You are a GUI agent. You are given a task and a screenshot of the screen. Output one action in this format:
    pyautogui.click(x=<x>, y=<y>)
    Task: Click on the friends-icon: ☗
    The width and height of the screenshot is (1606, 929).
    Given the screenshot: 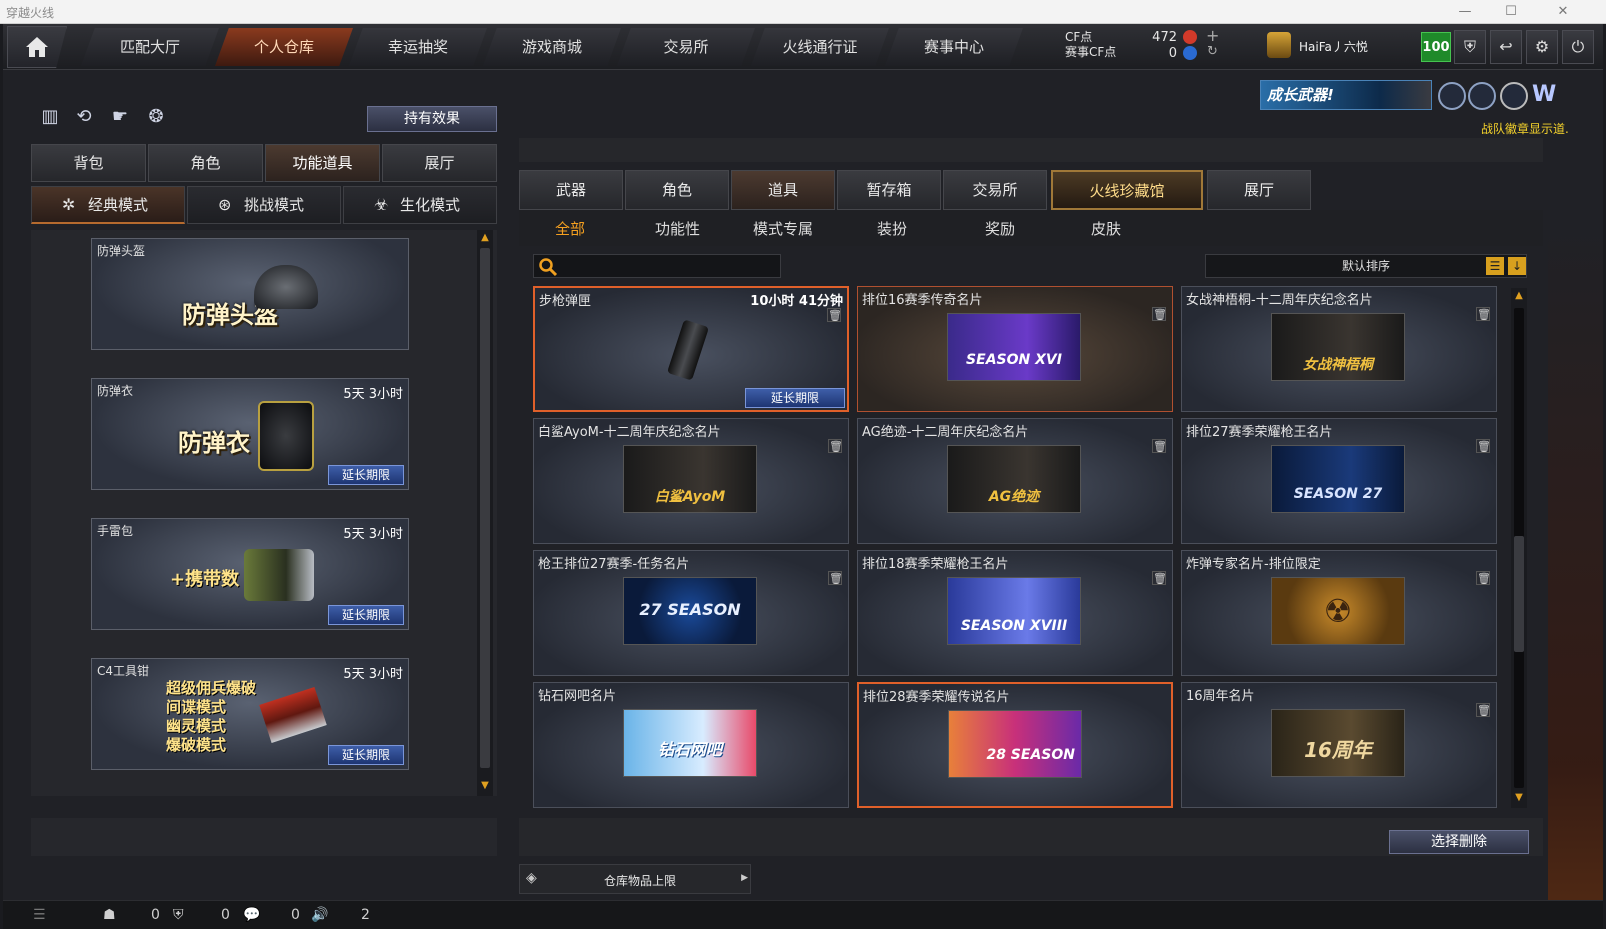 What is the action you would take?
    pyautogui.click(x=109, y=915)
    